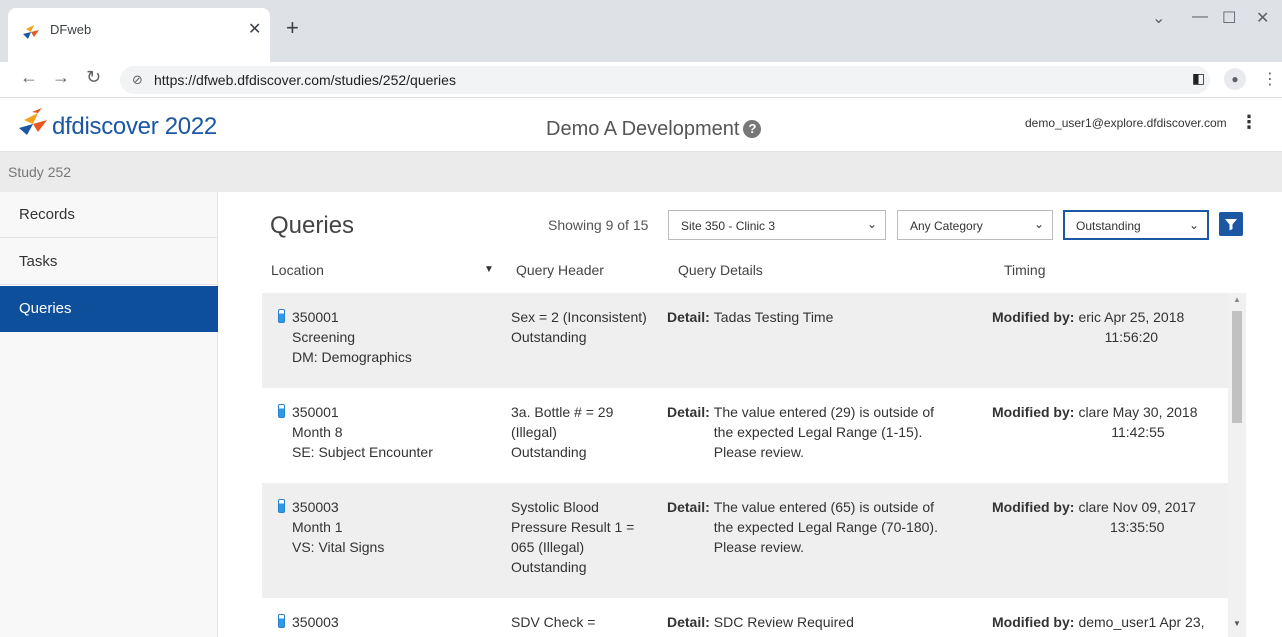 The height and width of the screenshot is (637, 1282). Describe the element at coordinates (1137, 527) in the screenshot. I see `modified-time: 13:35:50` at that location.